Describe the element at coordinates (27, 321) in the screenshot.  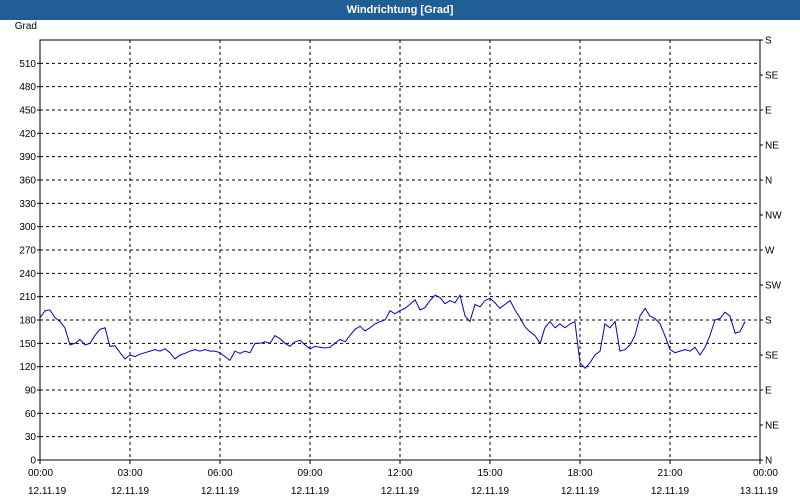
I see `y-tick-label: 180` at that location.